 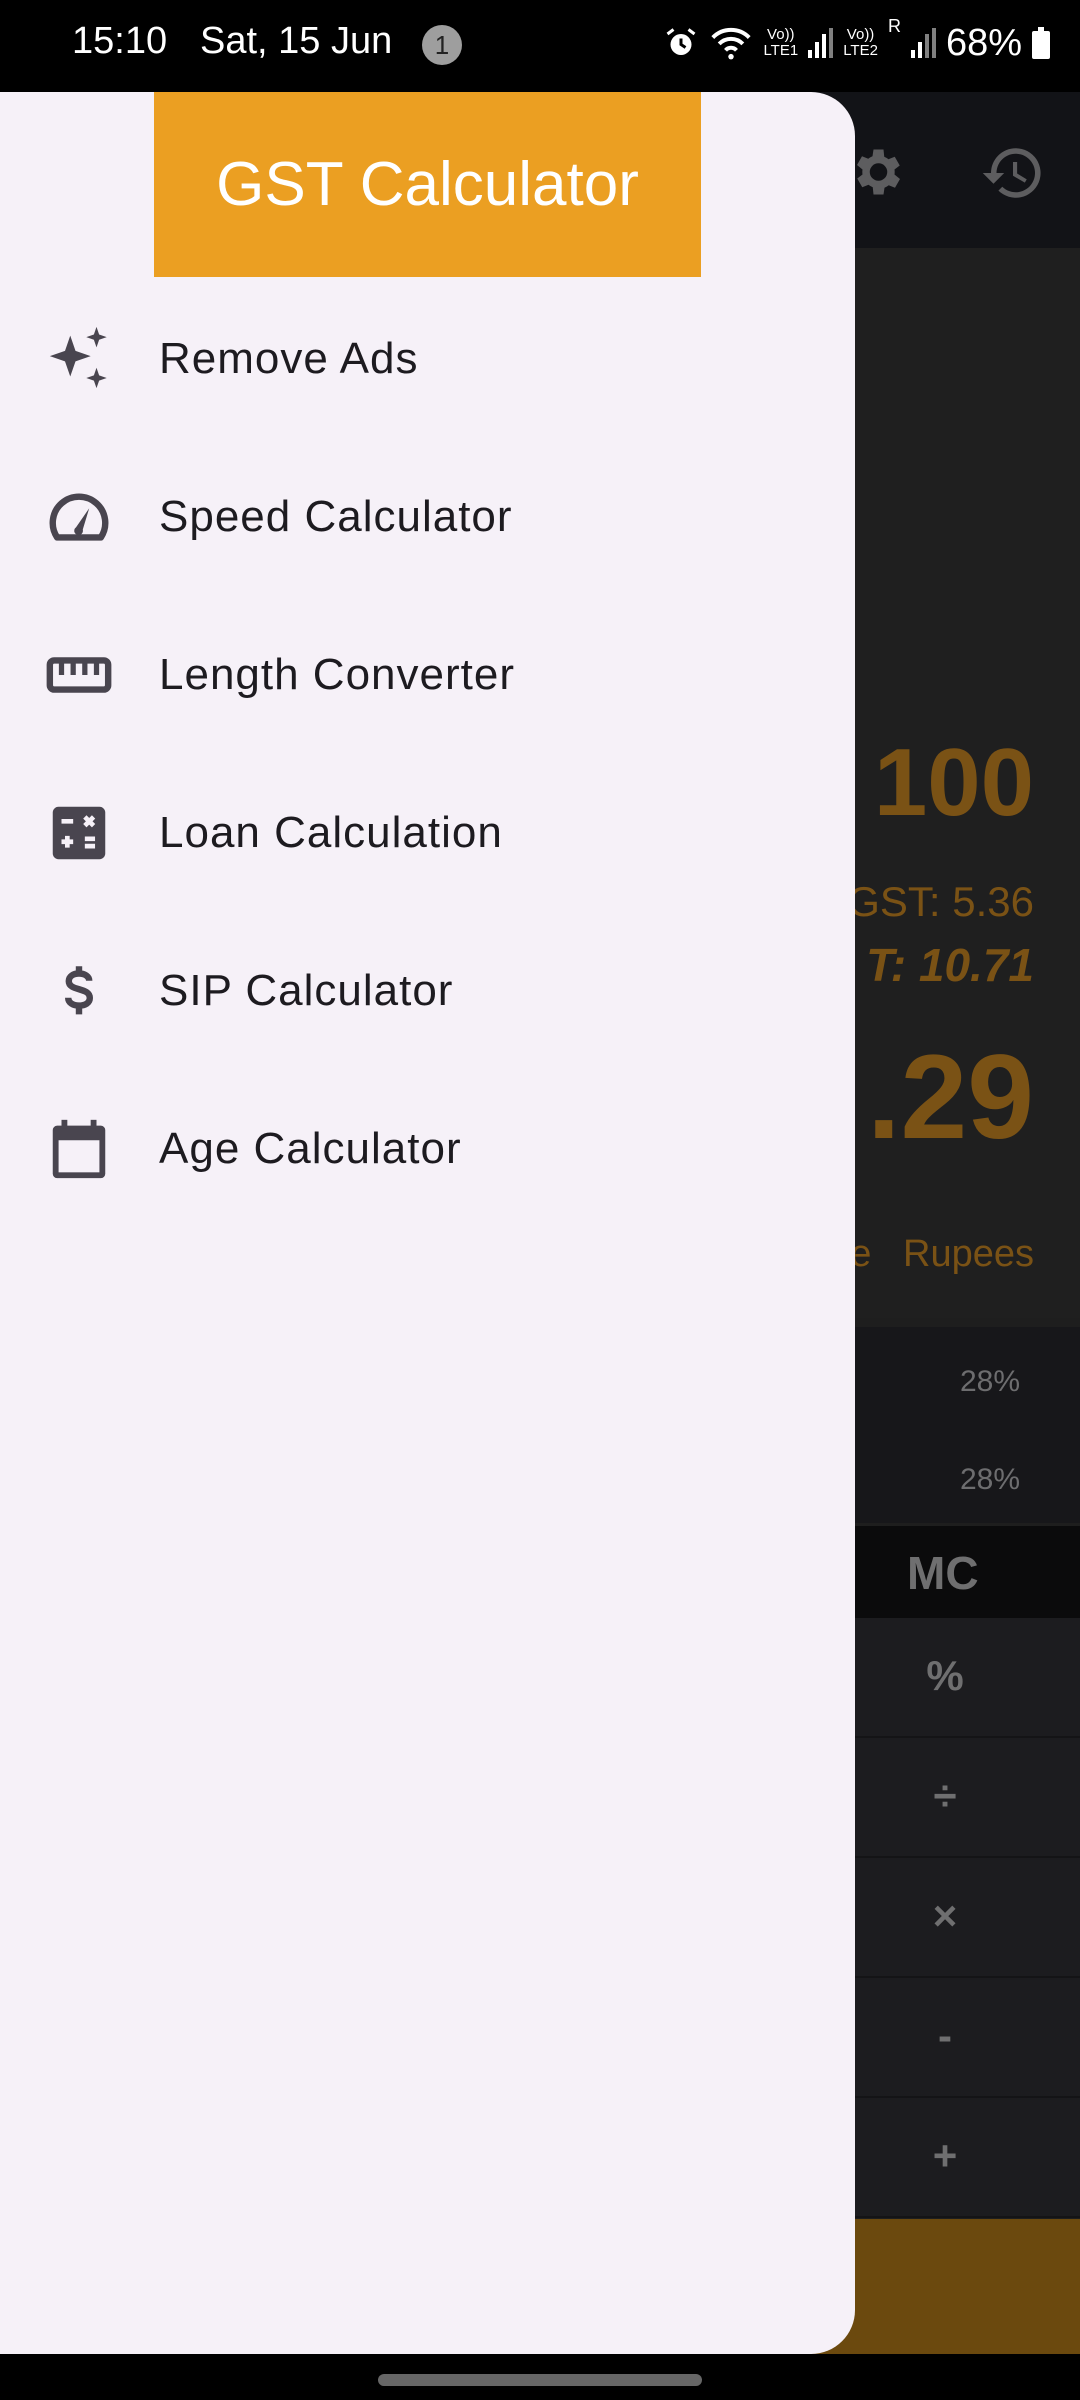 I want to click on drawer-header: GST Calculator, so click(x=427, y=184).